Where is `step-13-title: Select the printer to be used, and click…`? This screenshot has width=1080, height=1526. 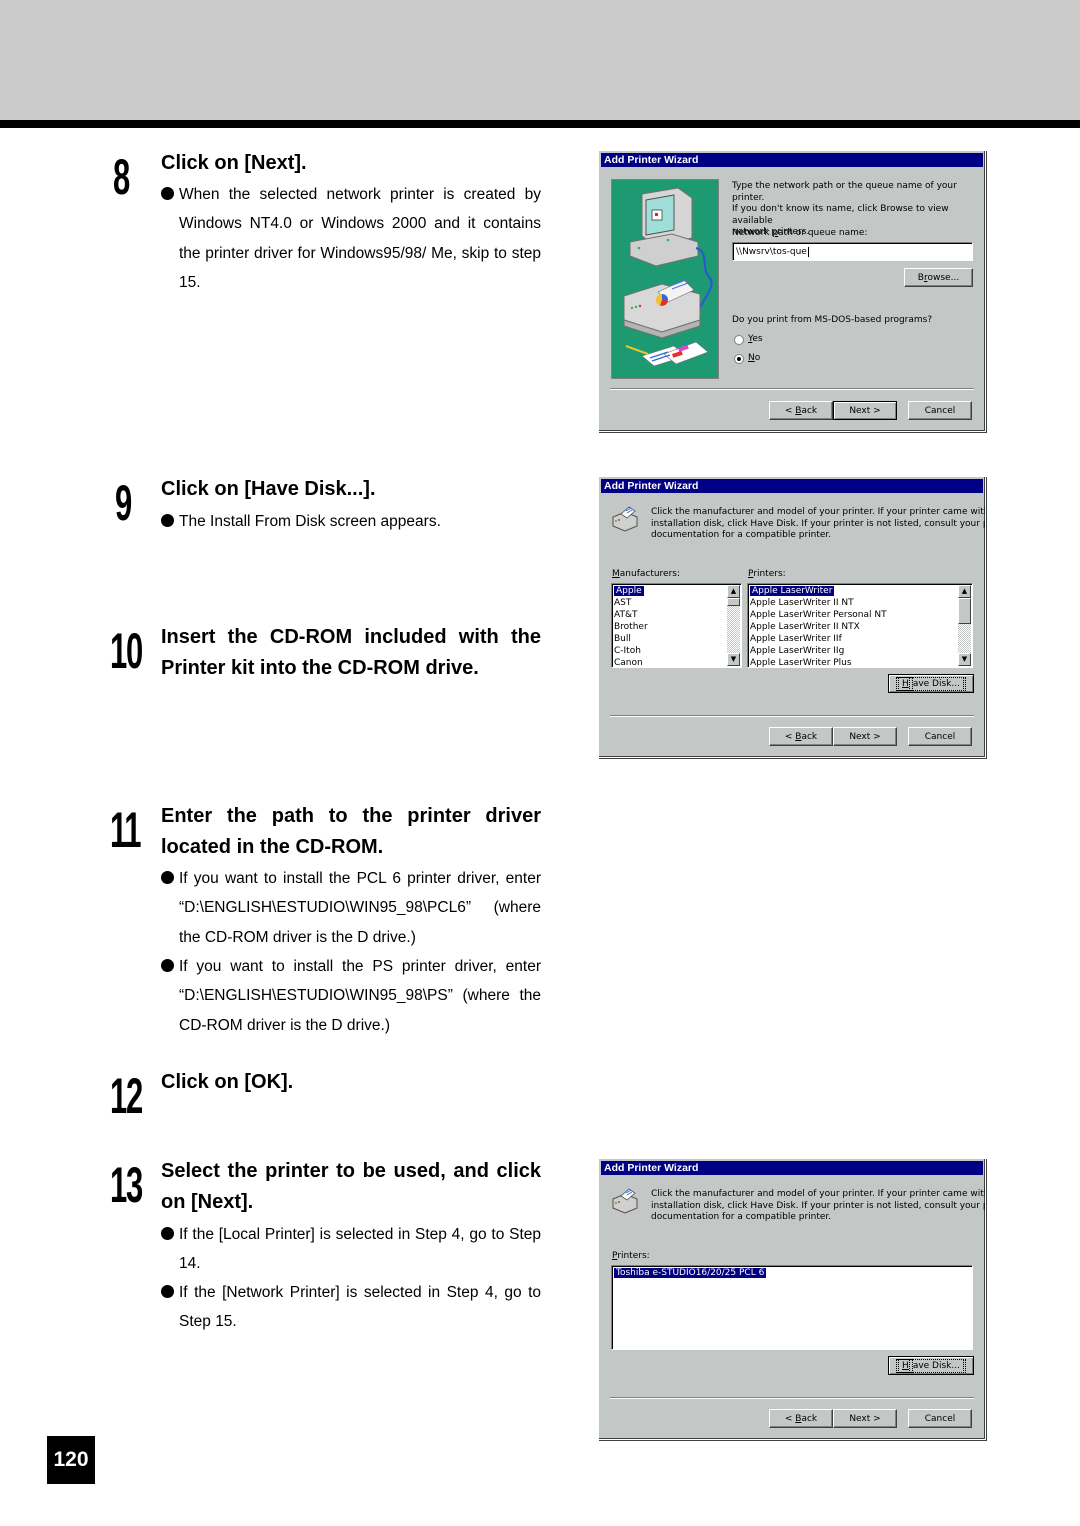
step-13-title: Select the printer to be used, and click… is located at coordinates (351, 1186).